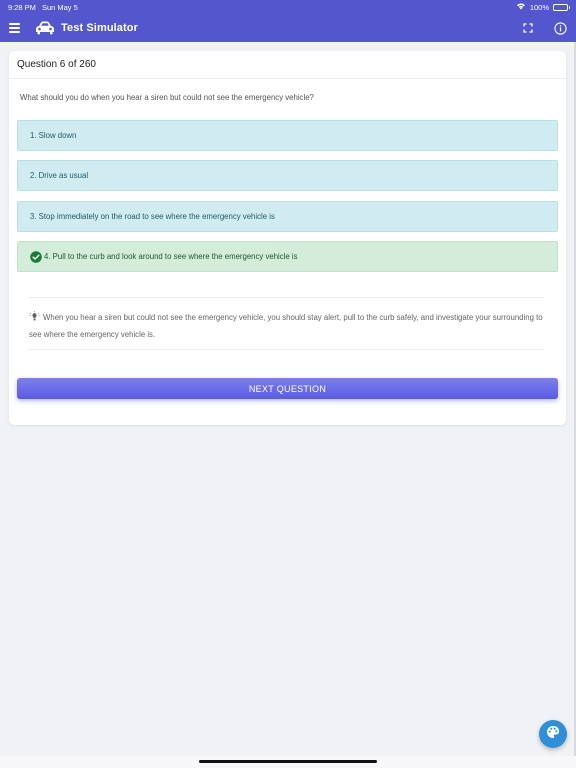  Describe the element at coordinates (287, 175) in the screenshot. I see `answer-option-2: 2. Drive as usual` at that location.